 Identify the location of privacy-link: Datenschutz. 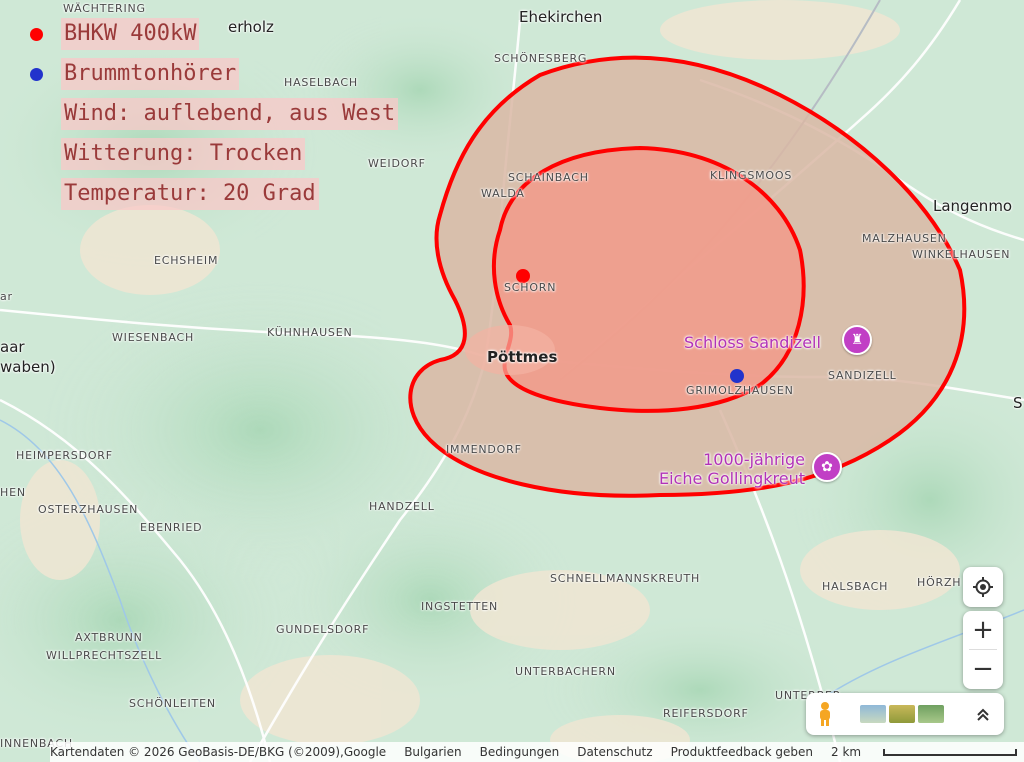
(614, 752).